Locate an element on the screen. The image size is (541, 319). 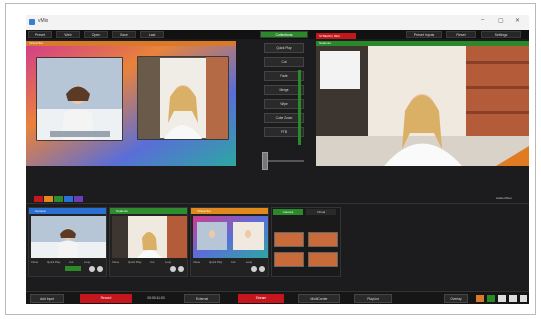
overlay-button: Overlay is located at coordinates (456, 298).